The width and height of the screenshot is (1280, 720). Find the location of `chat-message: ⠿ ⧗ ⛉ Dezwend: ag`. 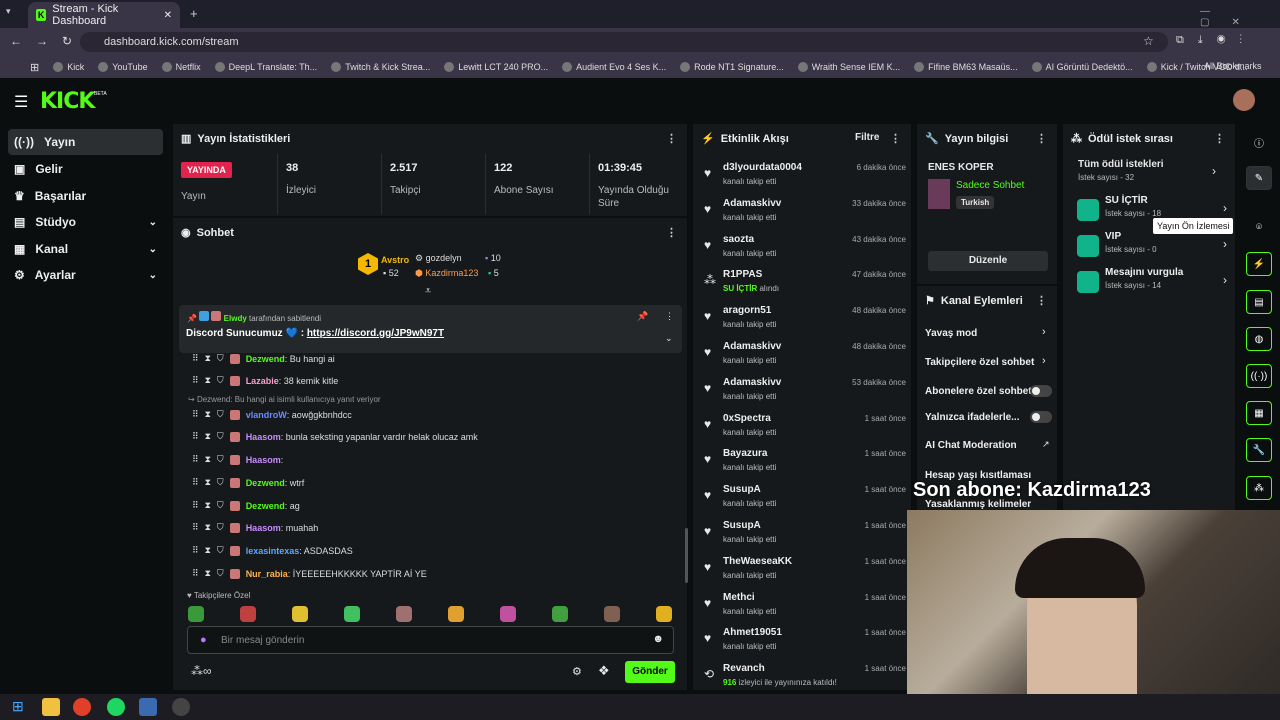

chat-message: ⠿ ⧗ ⛉ Dezwend: ag is located at coordinates (246, 505).